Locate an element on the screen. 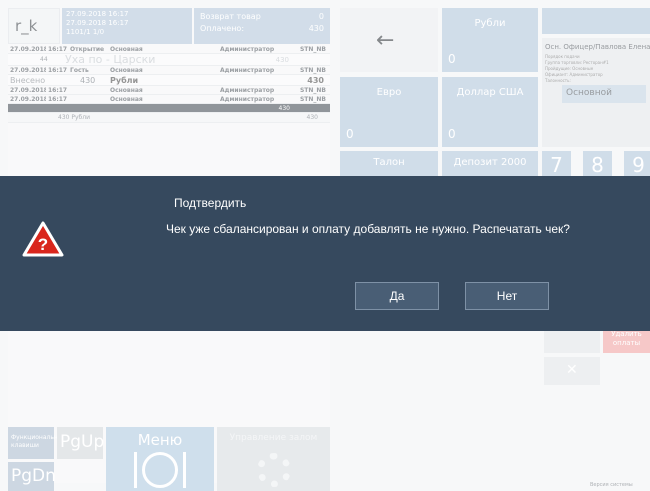  warning-icon-symbol: ? is located at coordinates (43, 244).